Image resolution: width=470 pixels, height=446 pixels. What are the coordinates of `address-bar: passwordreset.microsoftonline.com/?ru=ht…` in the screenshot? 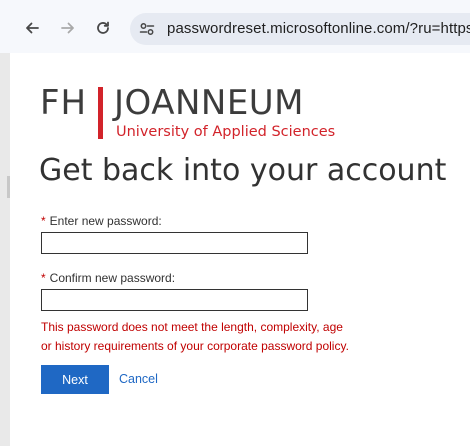 It's located at (300, 29).